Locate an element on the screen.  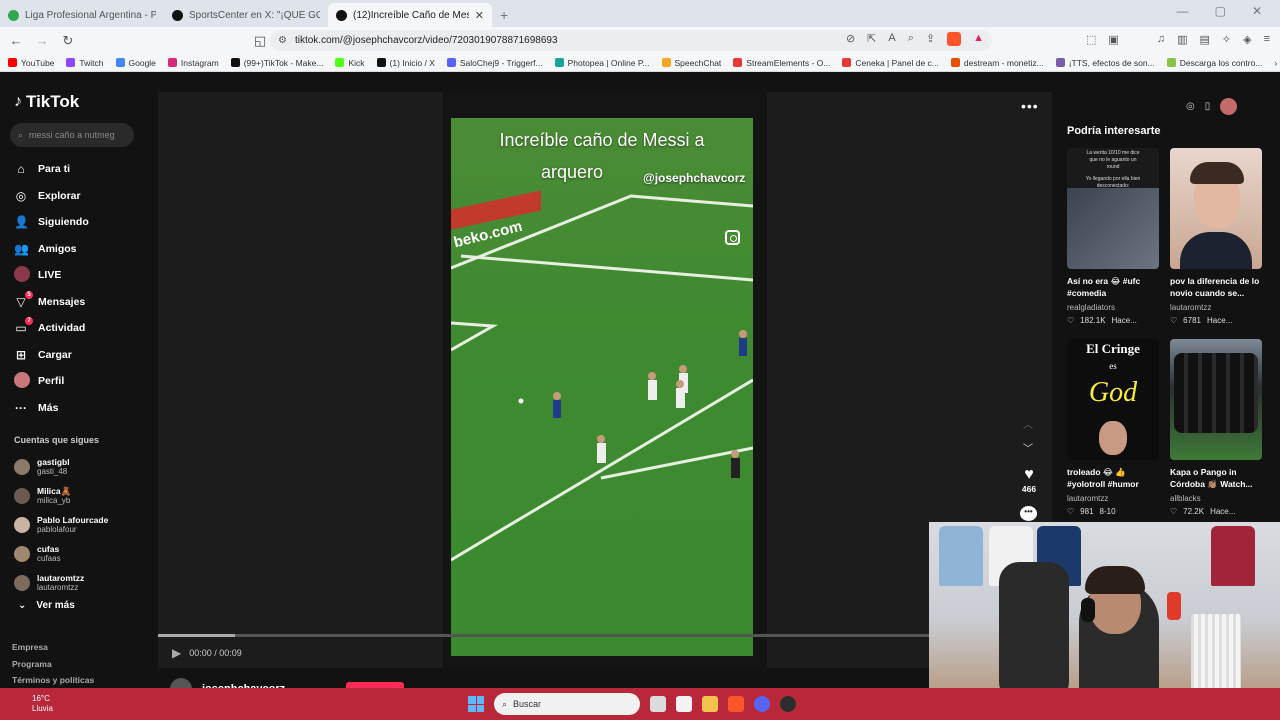
sidebar-icon: ▥ is located at coordinates (1182, 39).